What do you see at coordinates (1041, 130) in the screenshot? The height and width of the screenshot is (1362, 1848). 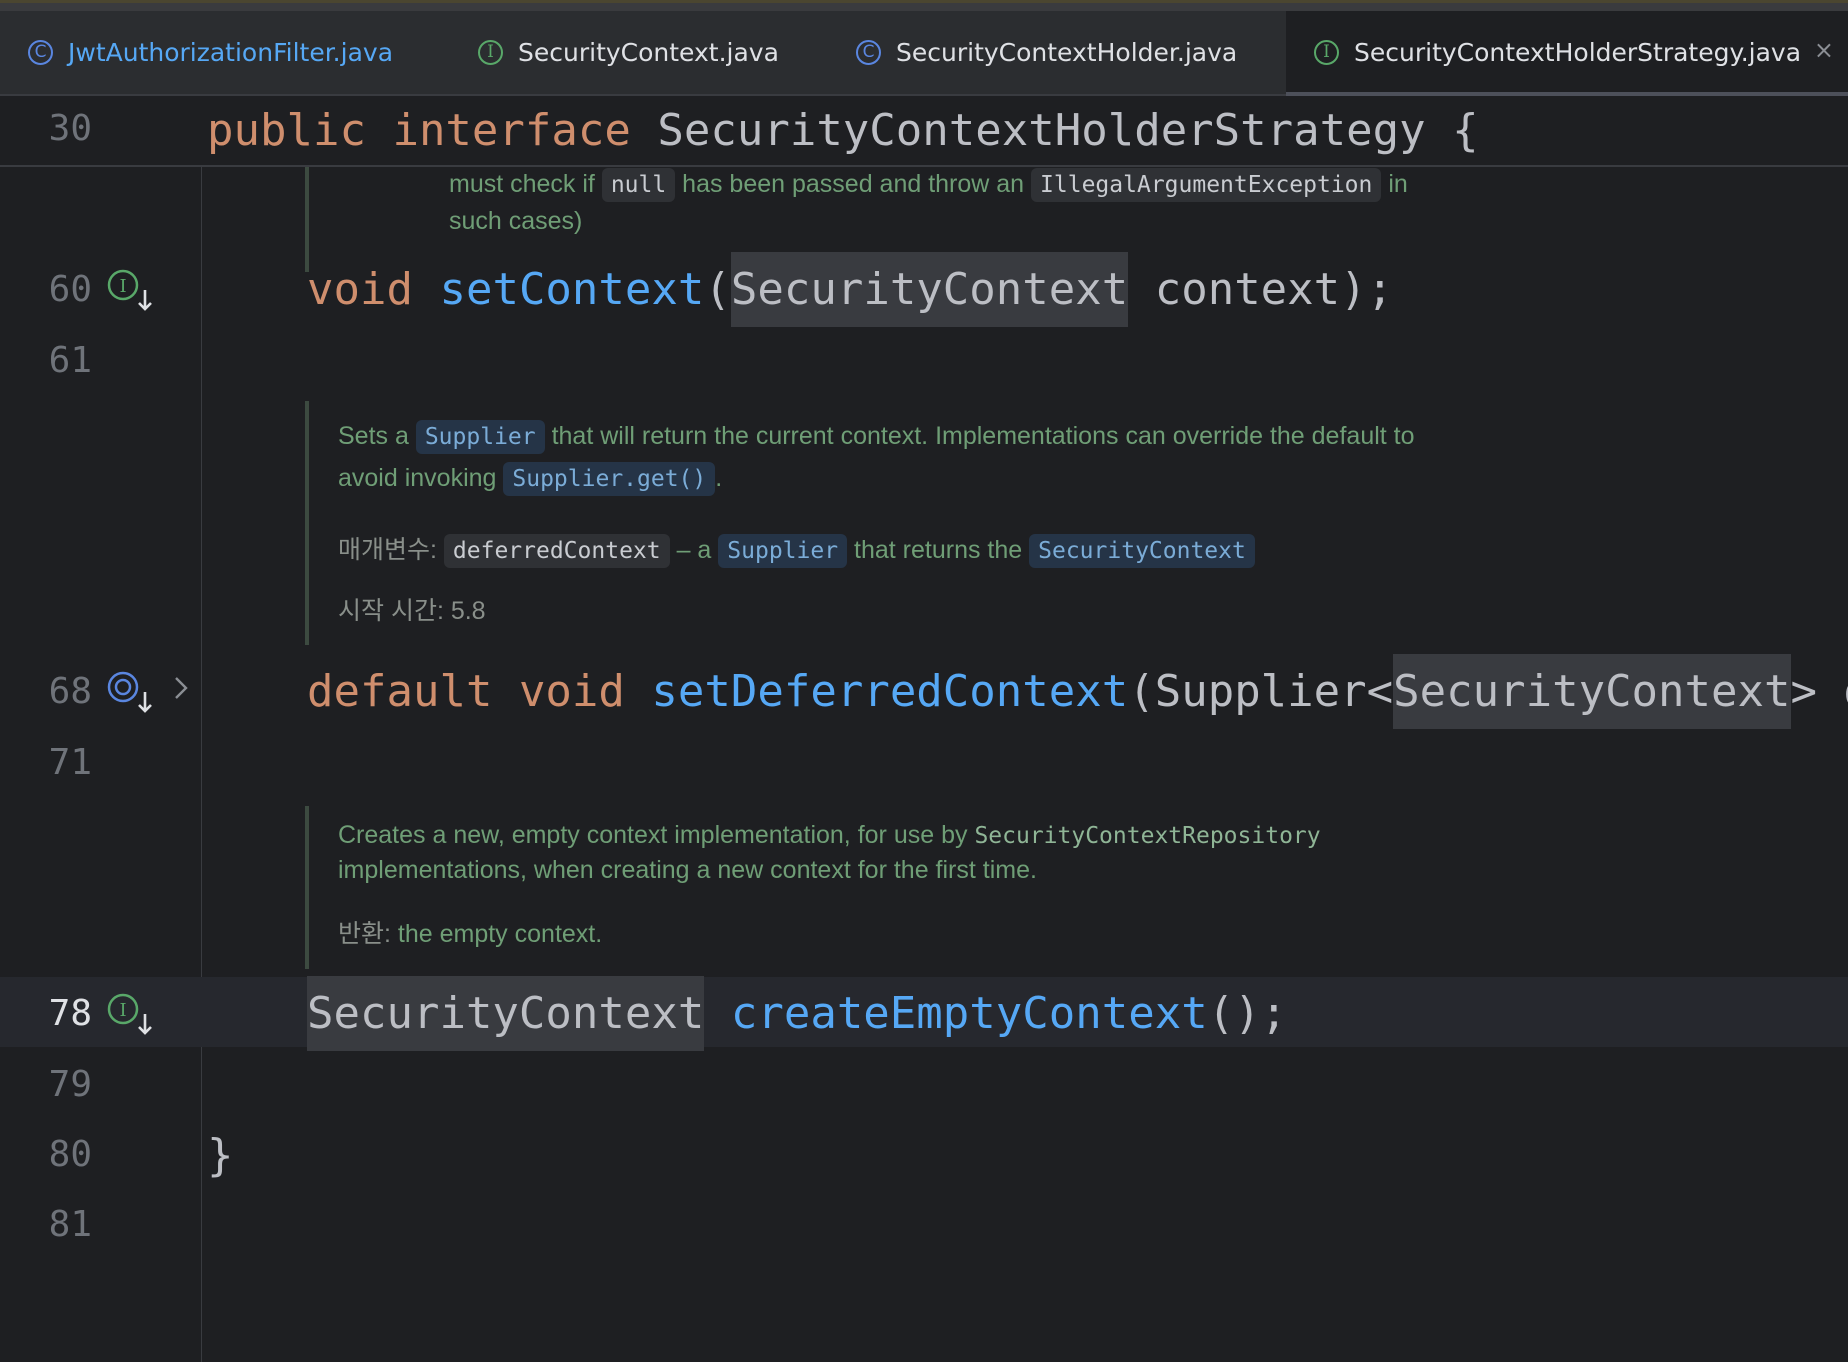 I see `interface-name: SecurityContextHolderStrategy` at bounding box center [1041, 130].